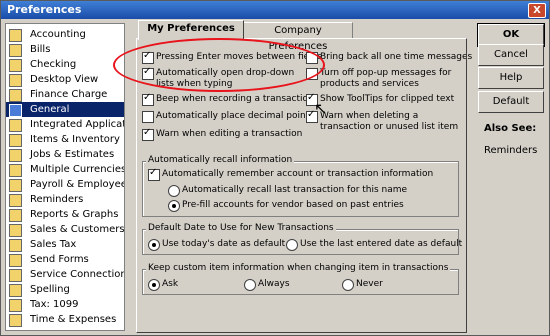  I want to click on sidebar-item-bills: Bills, so click(65, 49).